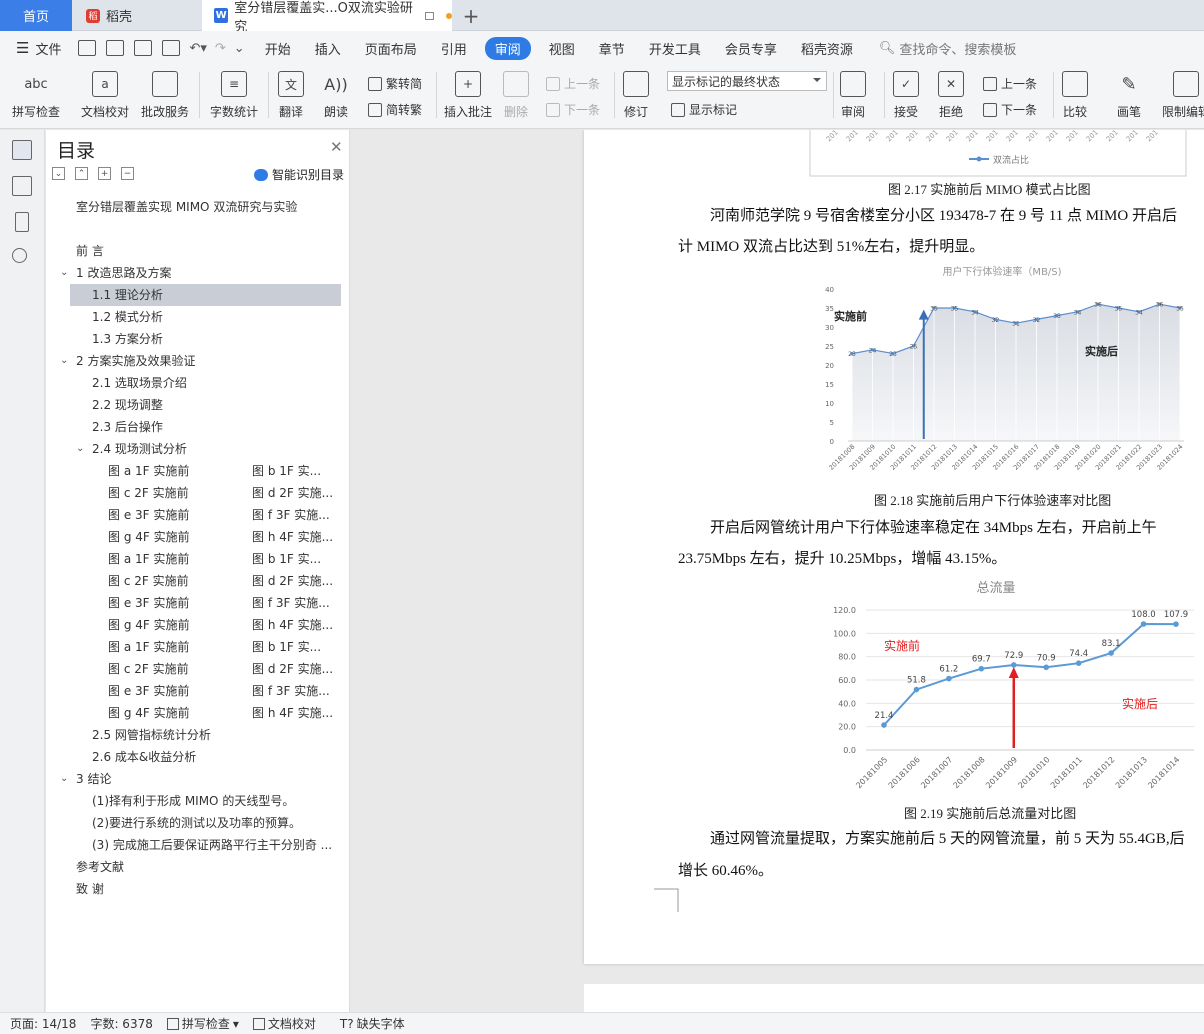 This screenshot has height=1034, width=1204. What do you see at coordinates (171, 48) in the screenshot?
I see `preview-icon` at bounding box center [171, 48].